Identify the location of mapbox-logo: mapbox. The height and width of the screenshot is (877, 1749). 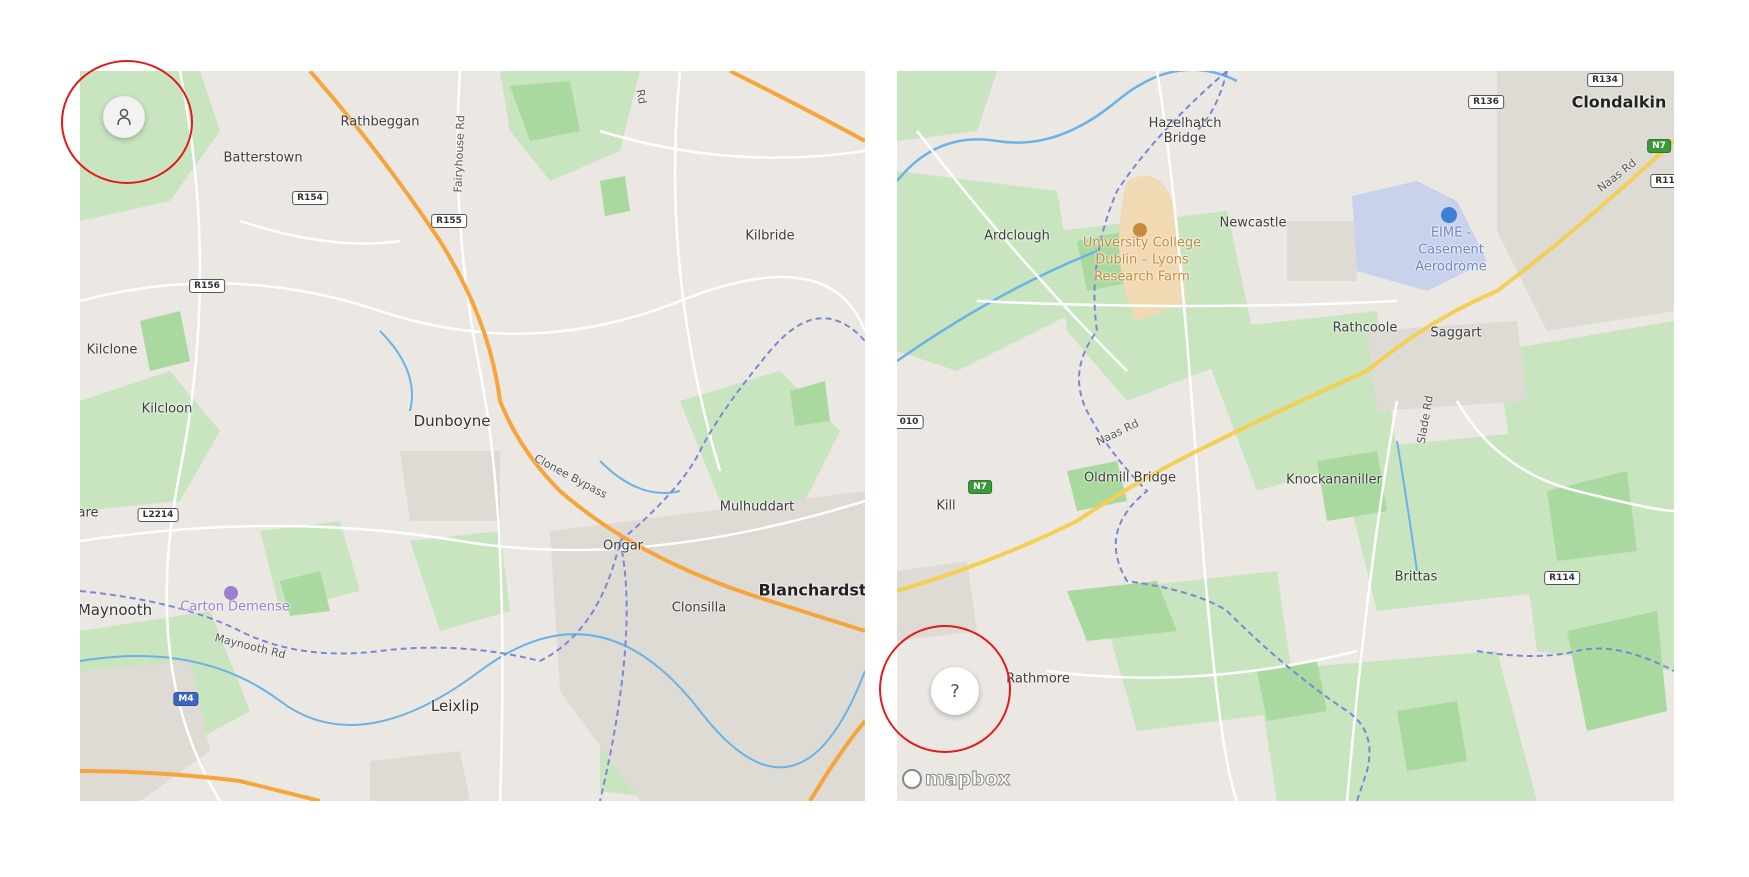
(956, 779).